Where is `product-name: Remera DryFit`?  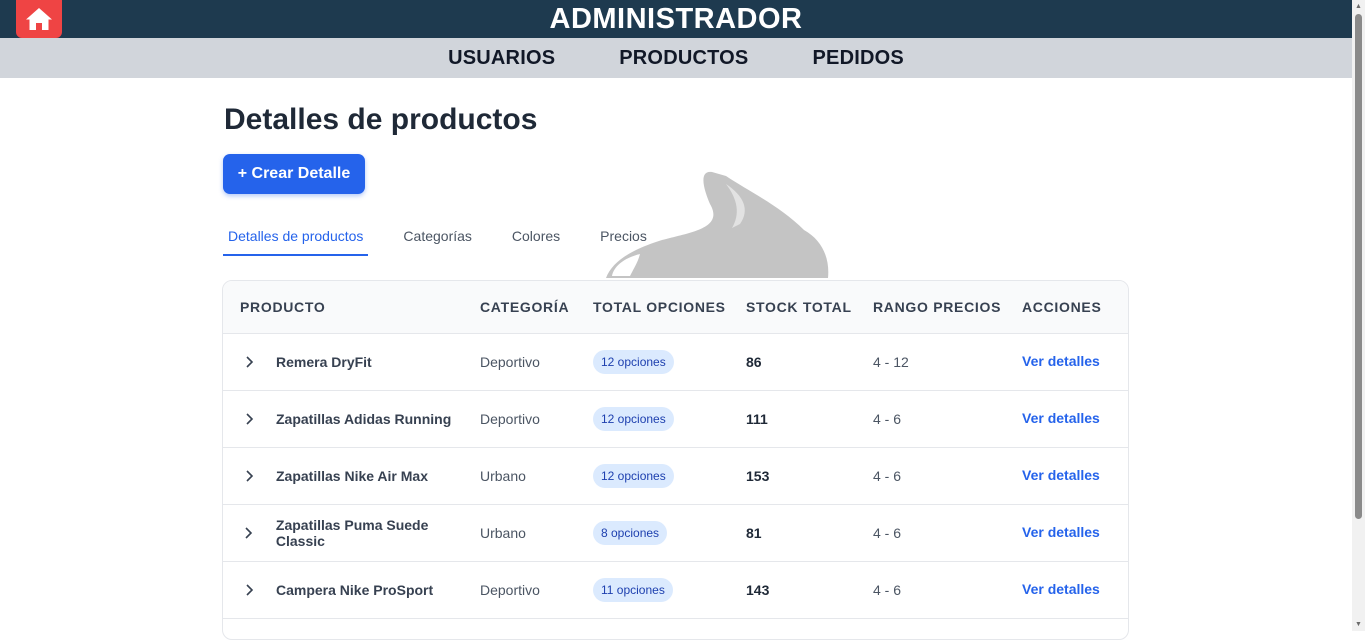 product-name: Remera DryFit is located at coordinates (324, 362).